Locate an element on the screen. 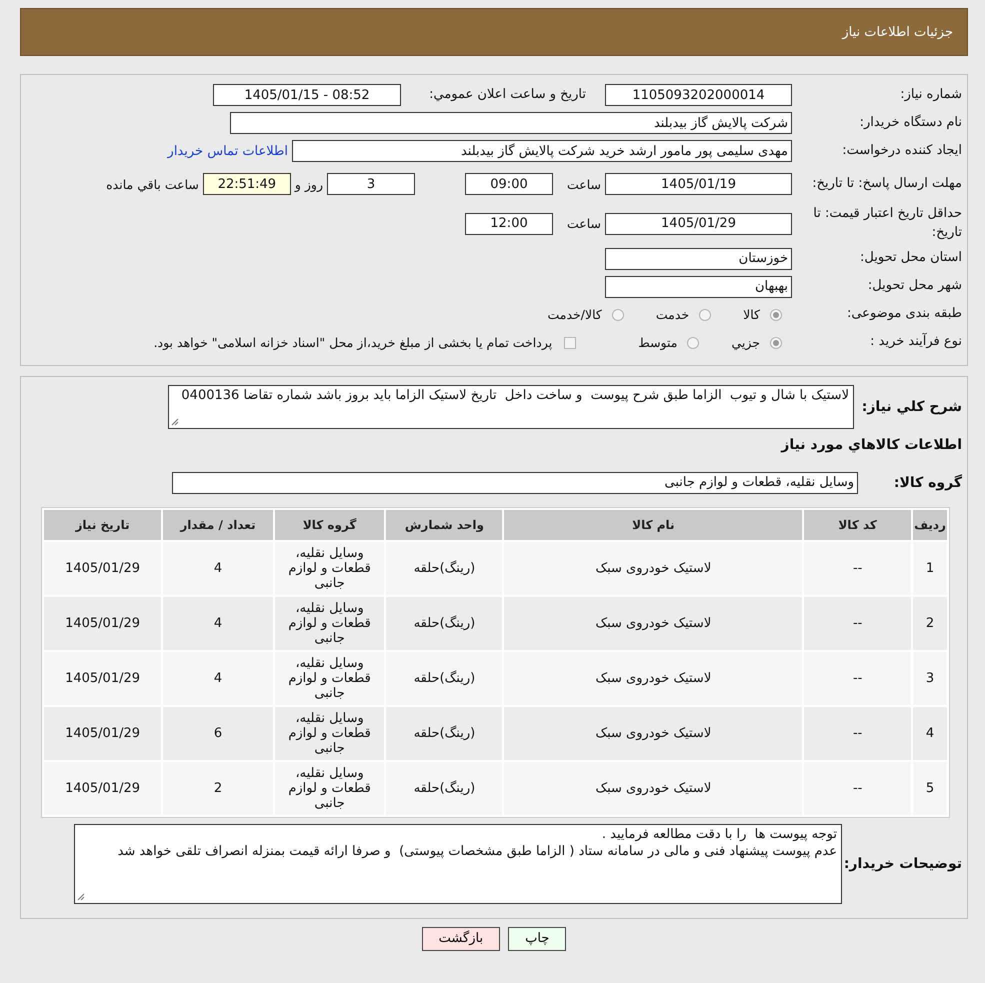  column-header: ردیف is located at coordinates (930, 525).